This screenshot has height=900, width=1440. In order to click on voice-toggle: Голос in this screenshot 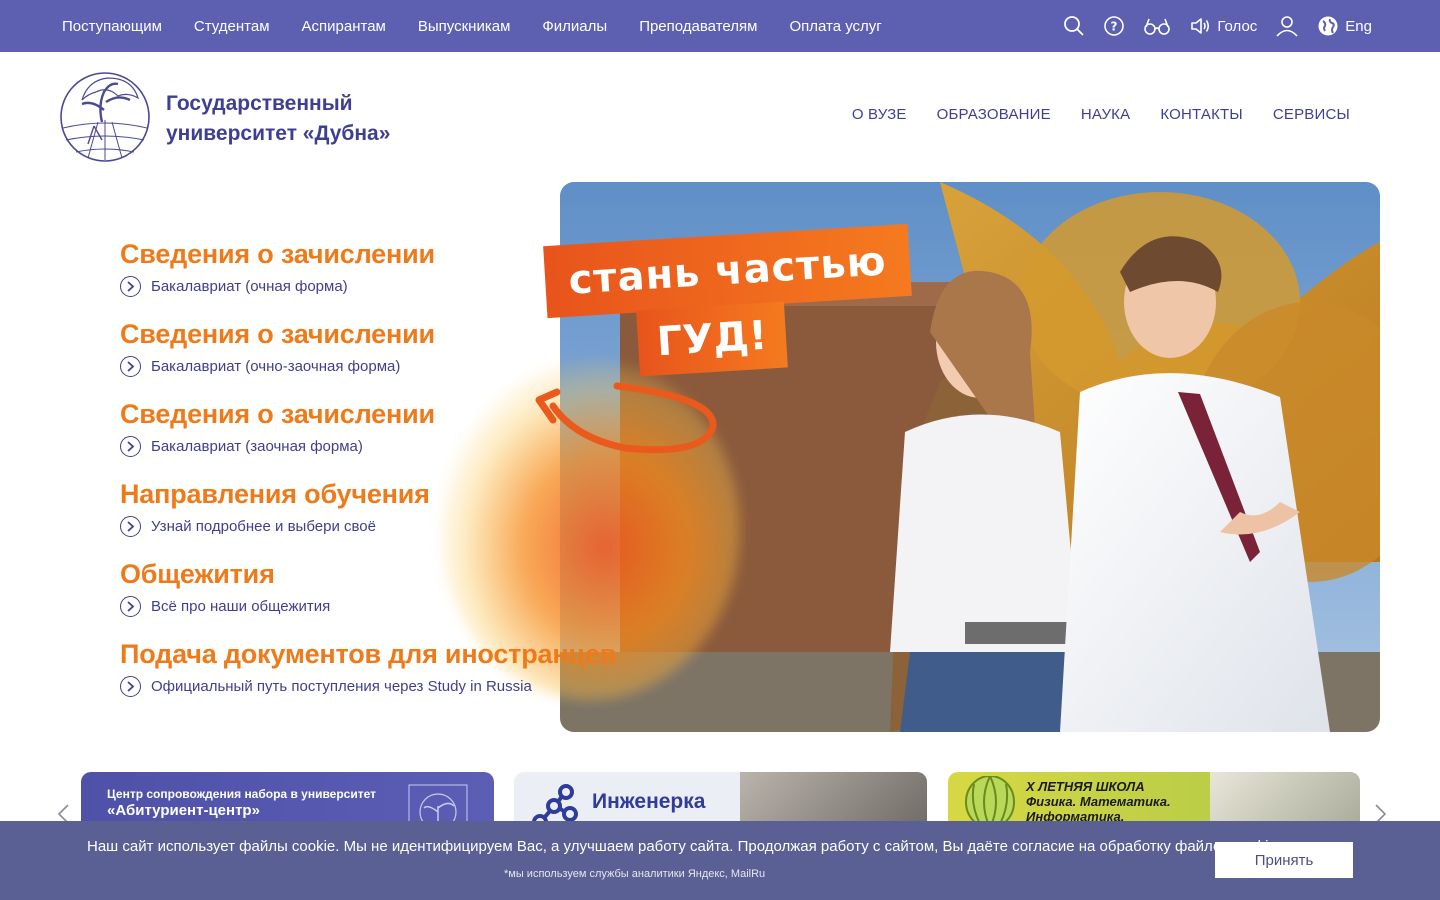, I will do `click(1223, 26)`.